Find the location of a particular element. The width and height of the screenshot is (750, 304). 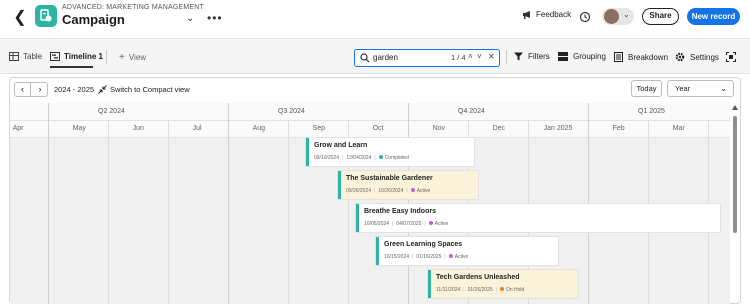

time-scale-value: Year is located at coordinates (683, 88).